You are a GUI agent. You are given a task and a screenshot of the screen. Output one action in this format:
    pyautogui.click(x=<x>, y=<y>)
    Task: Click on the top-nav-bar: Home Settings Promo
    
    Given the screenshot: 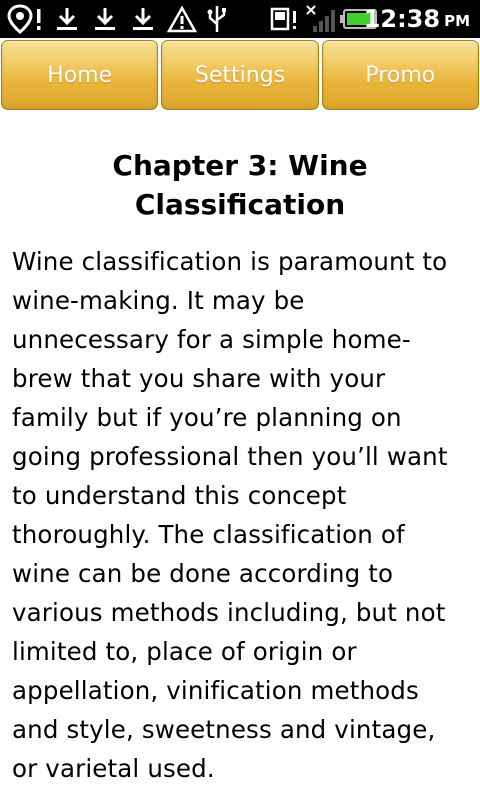 What is the action you would take?
    pyautogui.click(x=240, y=75)
    